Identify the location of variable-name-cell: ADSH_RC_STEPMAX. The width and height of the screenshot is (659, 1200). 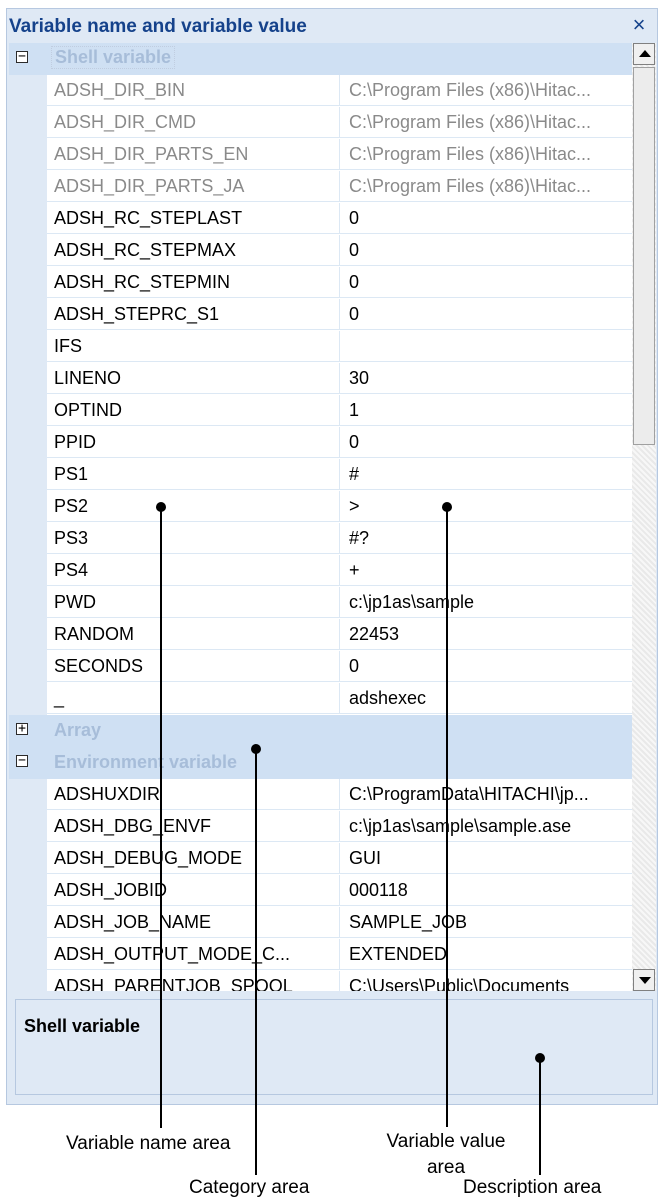
(193, 250).